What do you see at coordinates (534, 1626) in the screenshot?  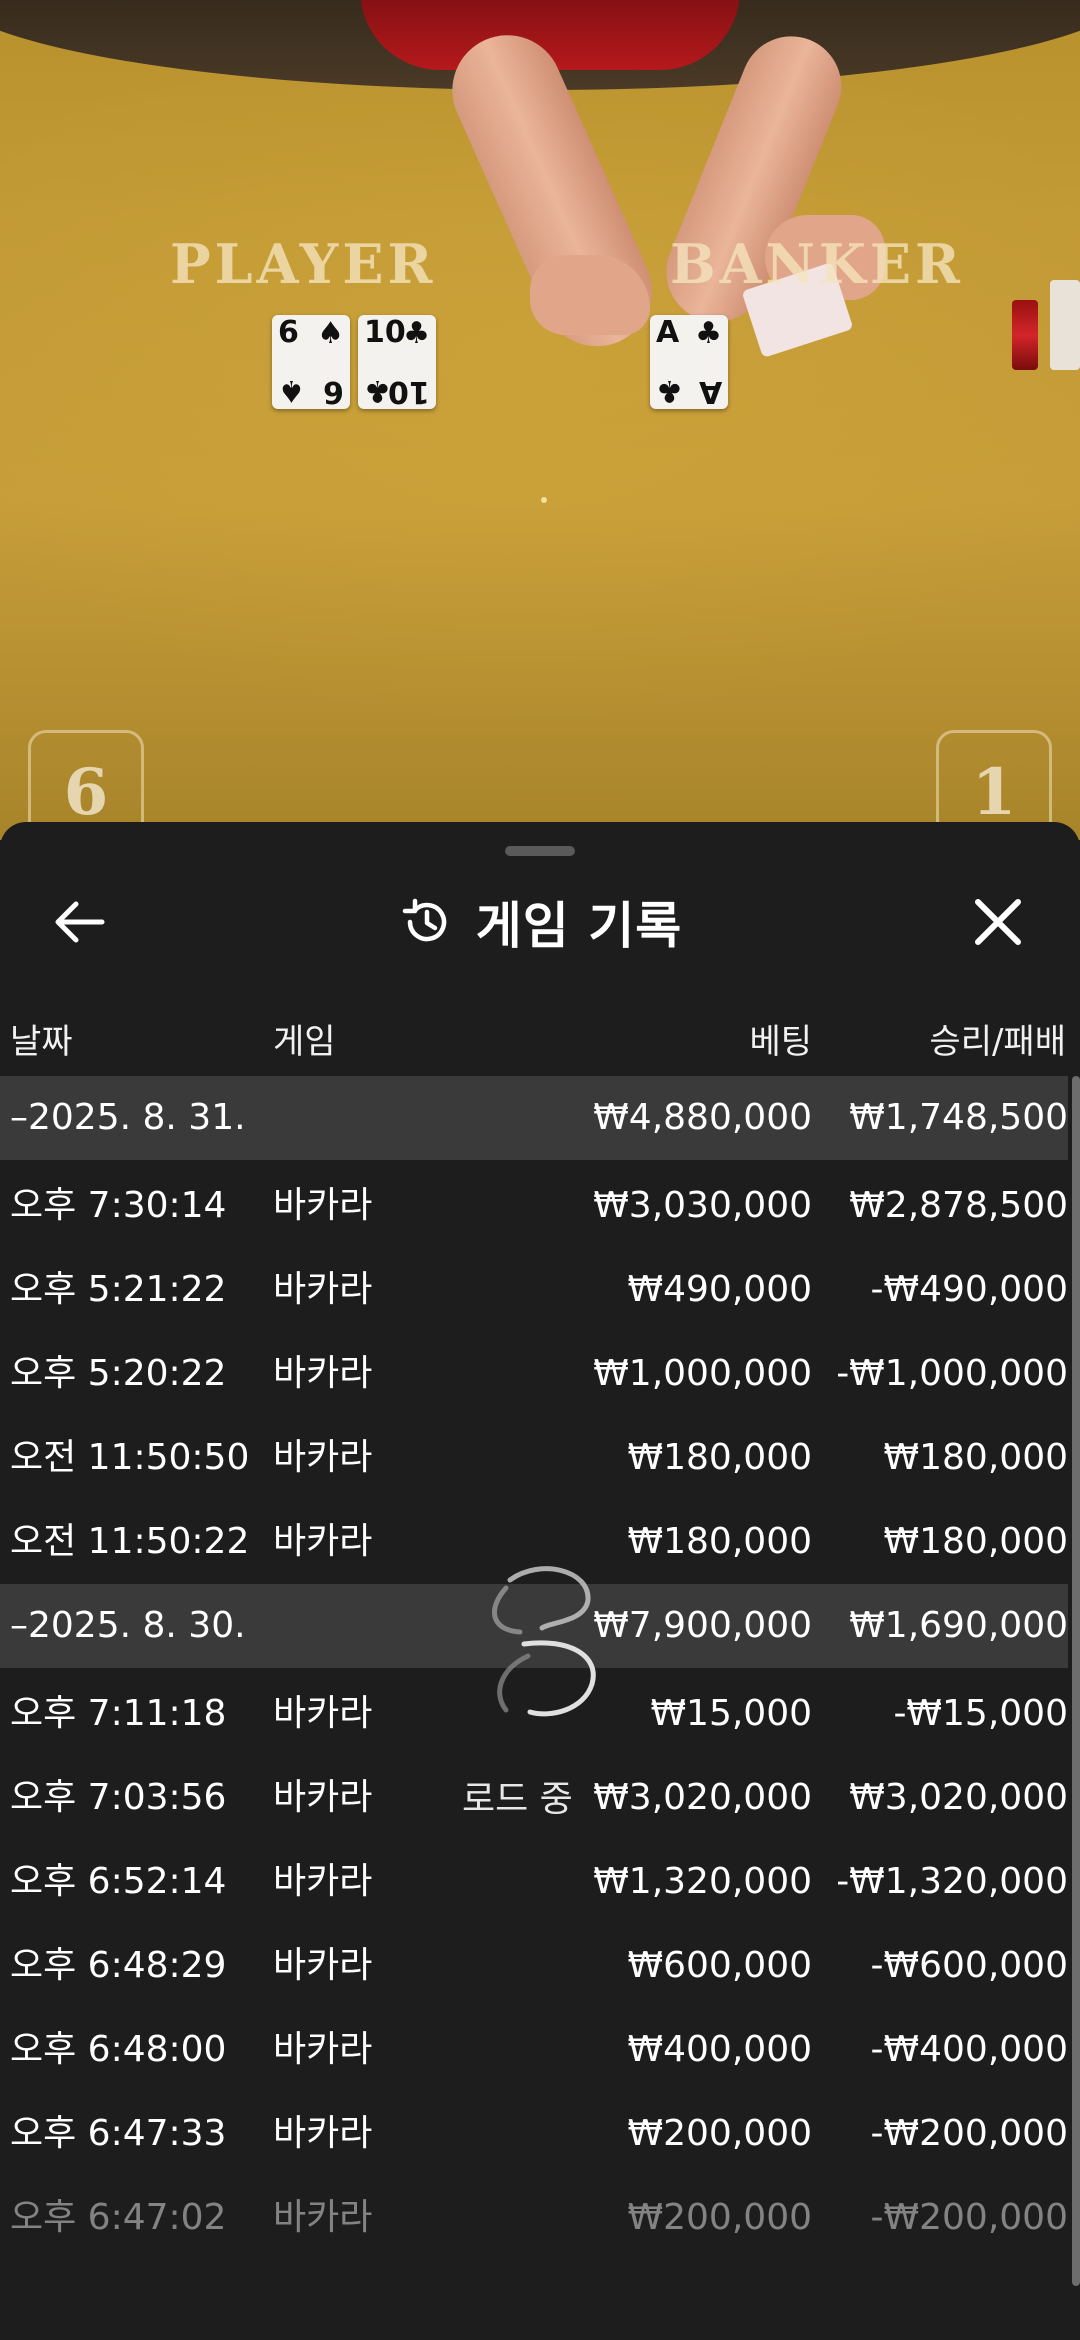 I see `date-group-header: –2025. 8. 30. ₩7,900,000 ₩1,690,000` at bounding box center [534, 1626].